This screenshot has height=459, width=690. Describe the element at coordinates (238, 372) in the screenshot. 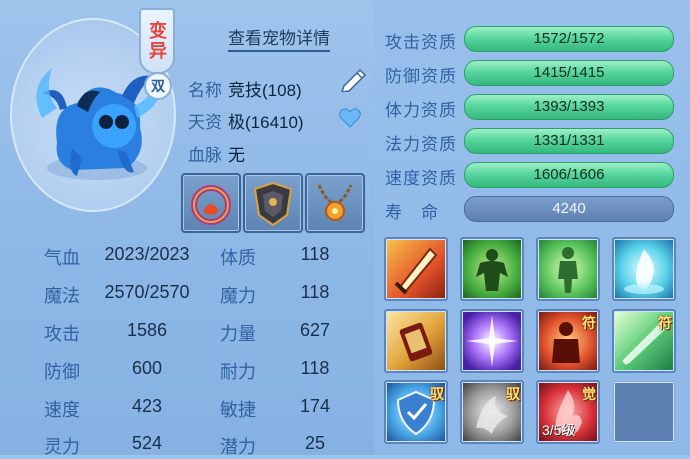

I see `attr-label-endurance: 耐力` at that location.